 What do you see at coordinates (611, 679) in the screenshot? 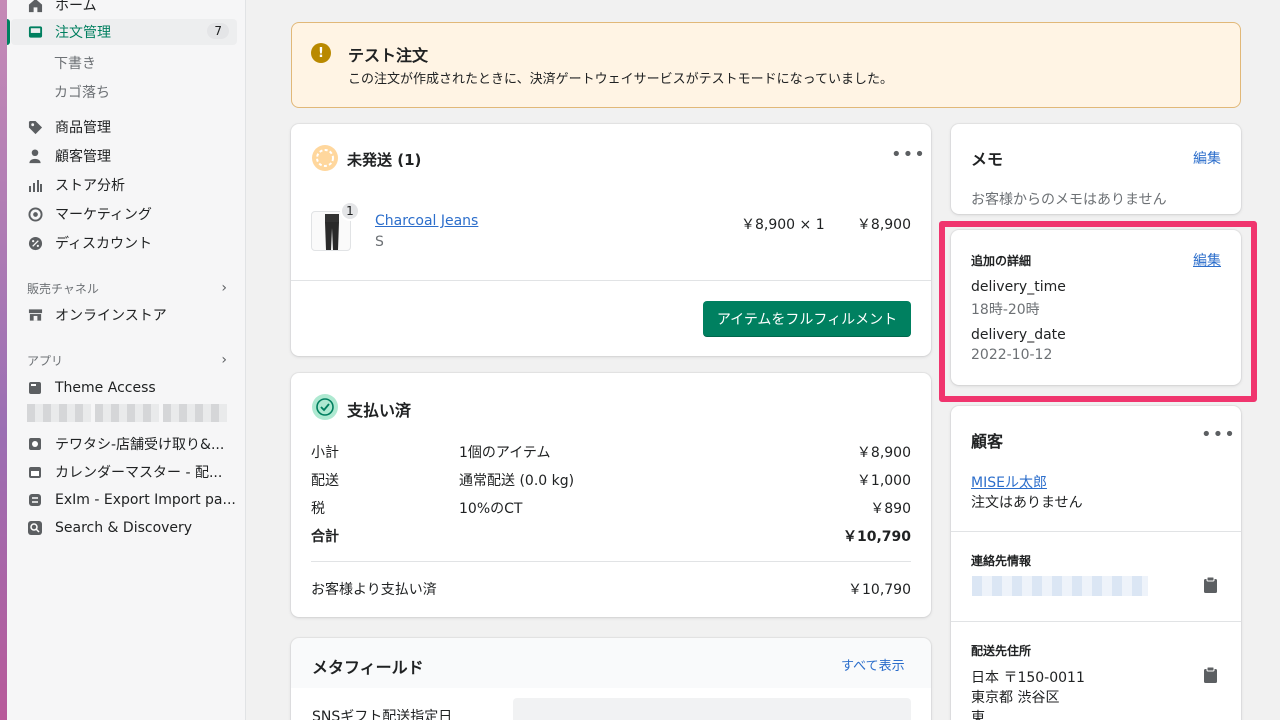
I see `metafields-card: メタフィールド すべて表示 SNSギフト配送指定日` at bounding box center [611, 679].